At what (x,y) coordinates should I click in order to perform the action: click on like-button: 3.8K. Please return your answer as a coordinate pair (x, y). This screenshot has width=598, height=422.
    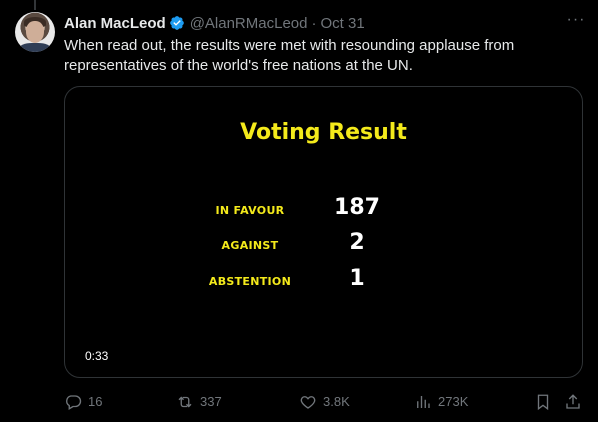
    Looking at the image, I should click on (324, 402).